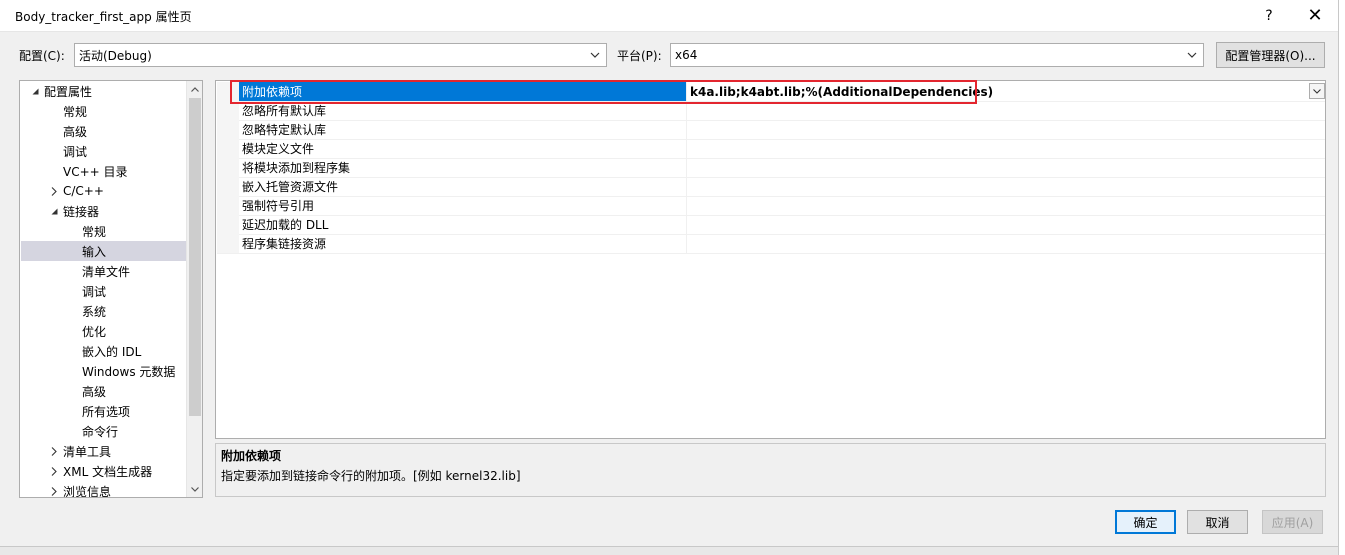 The image size is (1345, 555). I want to click on tree-item: 嵌入的 IDL, so click(104, 351).